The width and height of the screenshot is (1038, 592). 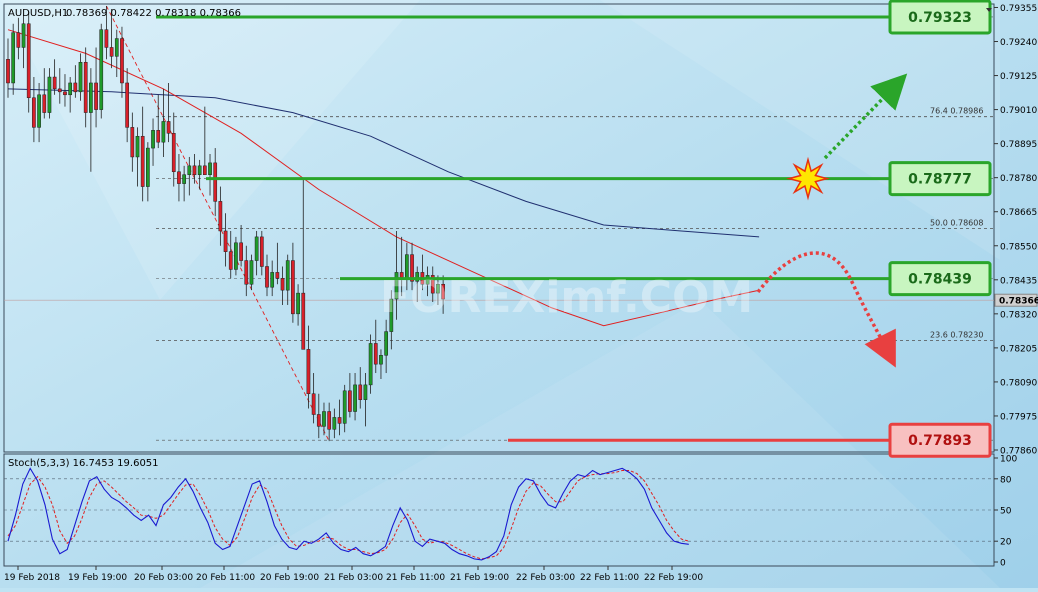 What do you see at coordinates (1018, 179) in the screenshot?
I see `price-tick-label: 0.78780` at bounding box center [1018, 179].